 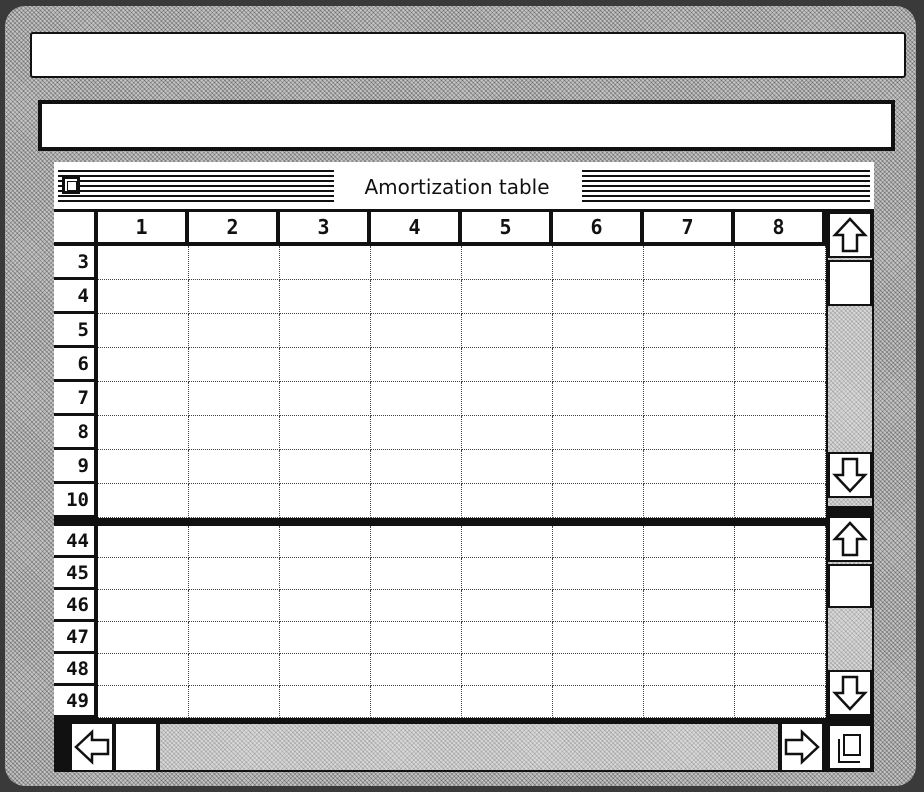 I want to click on pane-split-bar, so click(x=440, y=522).